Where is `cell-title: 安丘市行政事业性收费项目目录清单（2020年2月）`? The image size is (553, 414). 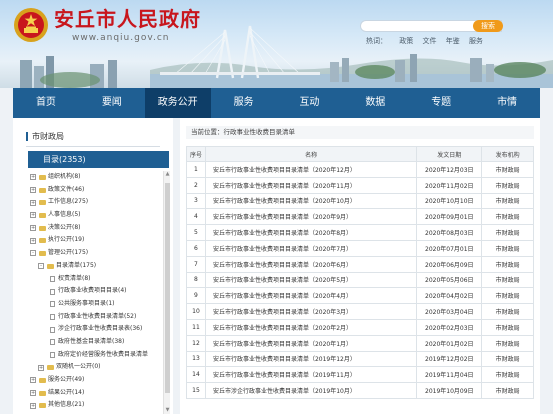 cell-title: 安丘市行政事业性收费项目目录清单（2020年2月） is located at coordinates (311, 327).